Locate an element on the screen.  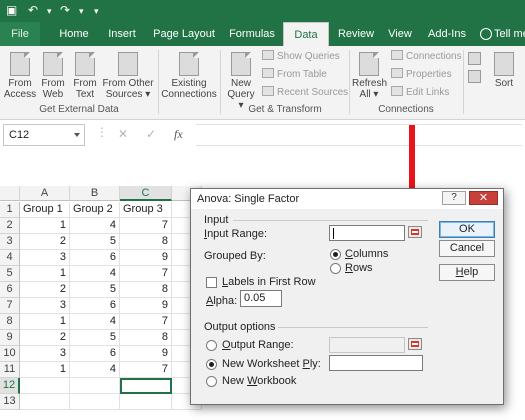
refresh-all-button: Refresh All ▾ is located at coordinates (369, 76).